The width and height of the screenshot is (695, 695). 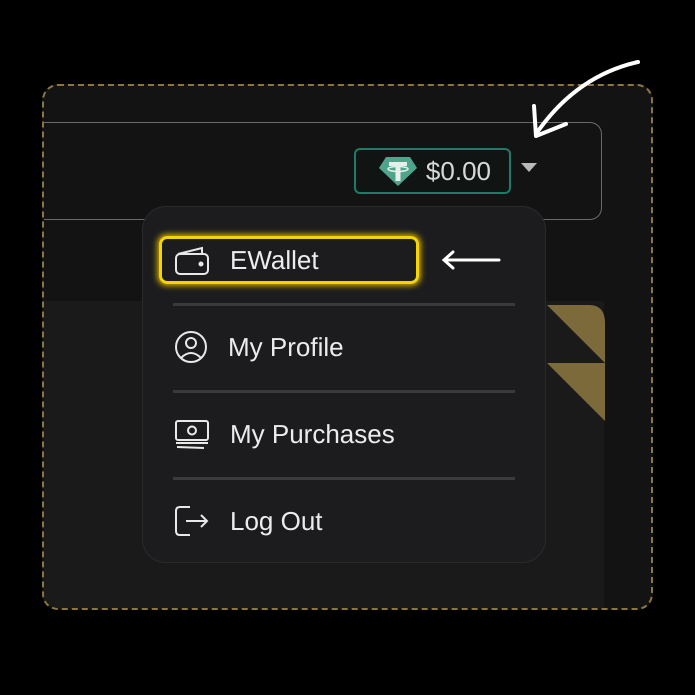 What do you see at coordinates (289, 347) in the screenshot?
I see `menu-item: My Profile` at bounding box center [289, 347].